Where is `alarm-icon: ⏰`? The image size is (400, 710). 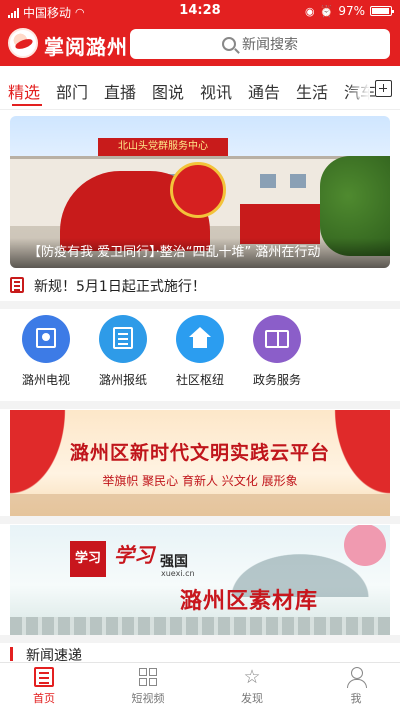
alarm-icon: ⏰ is located at coordinates (326, 11).